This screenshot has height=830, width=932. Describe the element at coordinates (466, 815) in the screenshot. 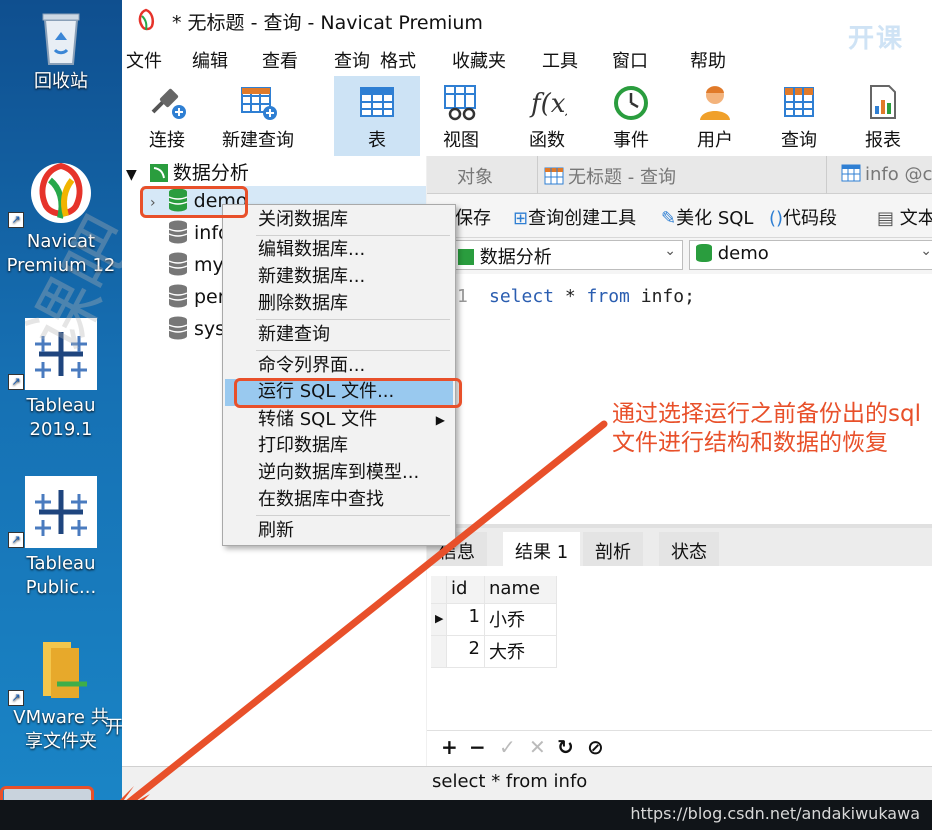

I see `taskbar: https://blog.csdn.net/andakiwukawa` at that location.